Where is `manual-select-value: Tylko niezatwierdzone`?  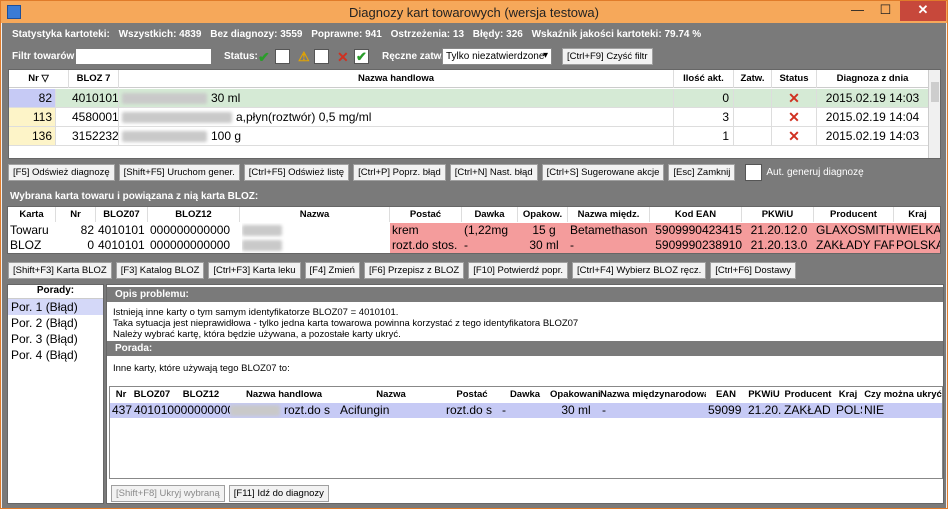
manual-select-value: Tylko niezatwierdzone is located at coordinates (495, 56).